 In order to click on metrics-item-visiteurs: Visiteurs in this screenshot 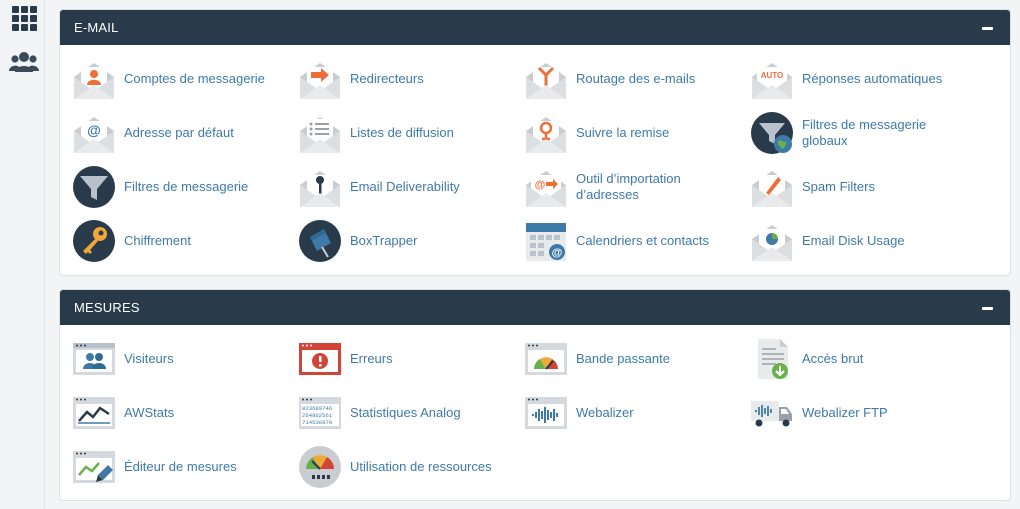, I will do `click(173, 359)`.